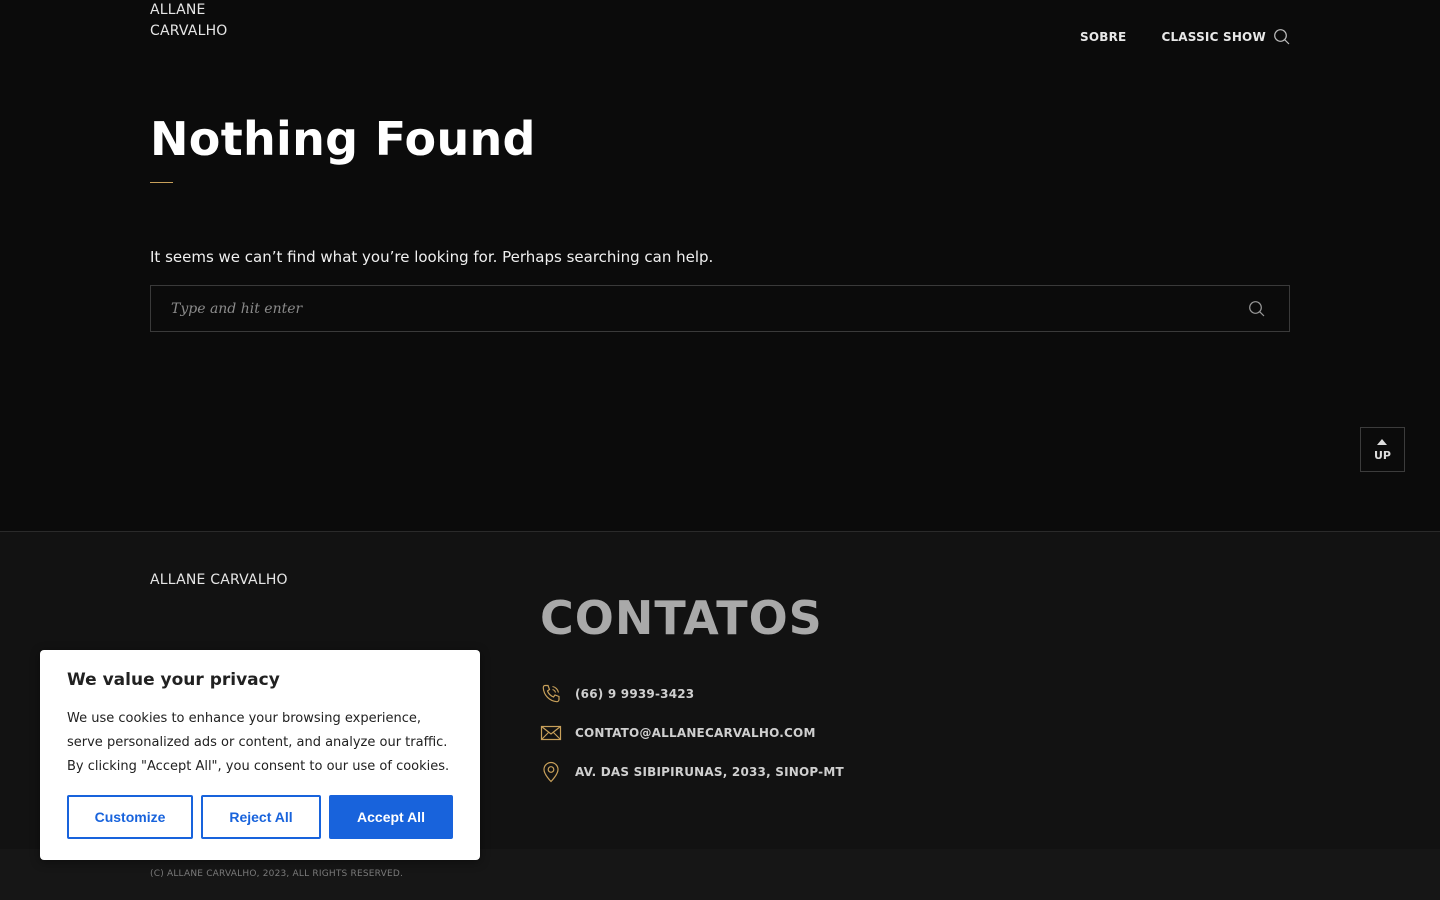 The image size is (1440, 900). What do you see at coordinates (343, 139) in the screenshot?
I see `page-title: Nothing Found` at bounding box center [343, 139].